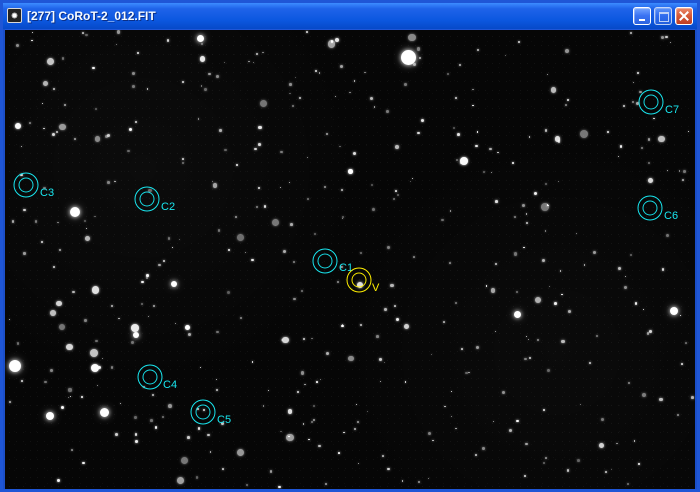  Describe the element at coordinates (157, 377) in the screenshot. I see `aperture-c4: C4` at that location.